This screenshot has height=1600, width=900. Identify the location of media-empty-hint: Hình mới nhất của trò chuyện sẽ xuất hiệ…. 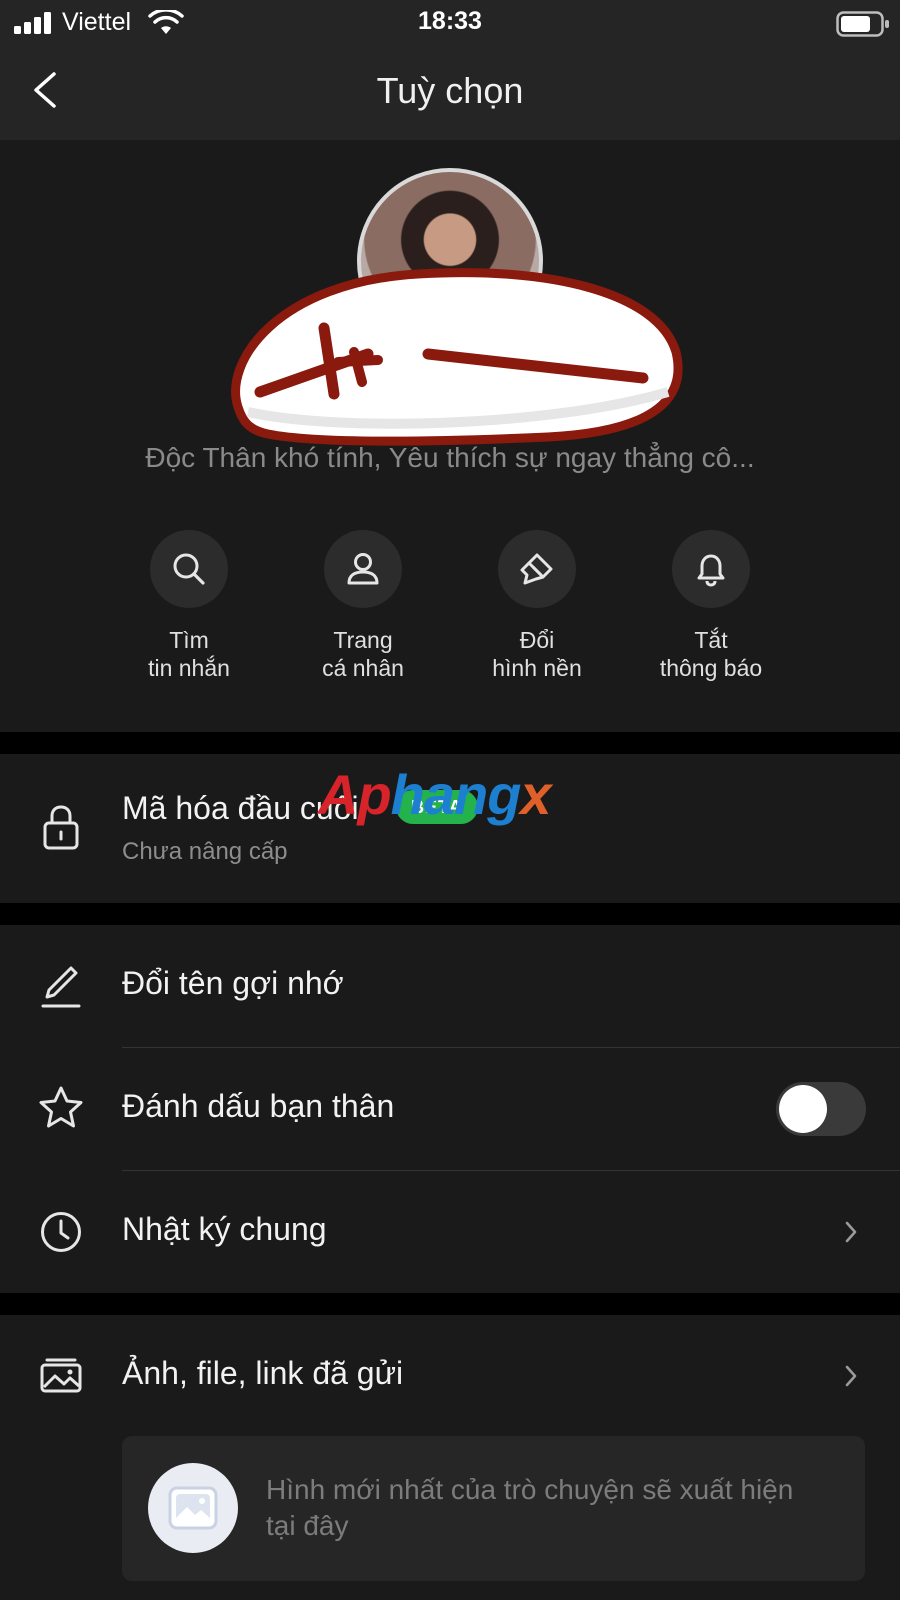
(530, 1507).